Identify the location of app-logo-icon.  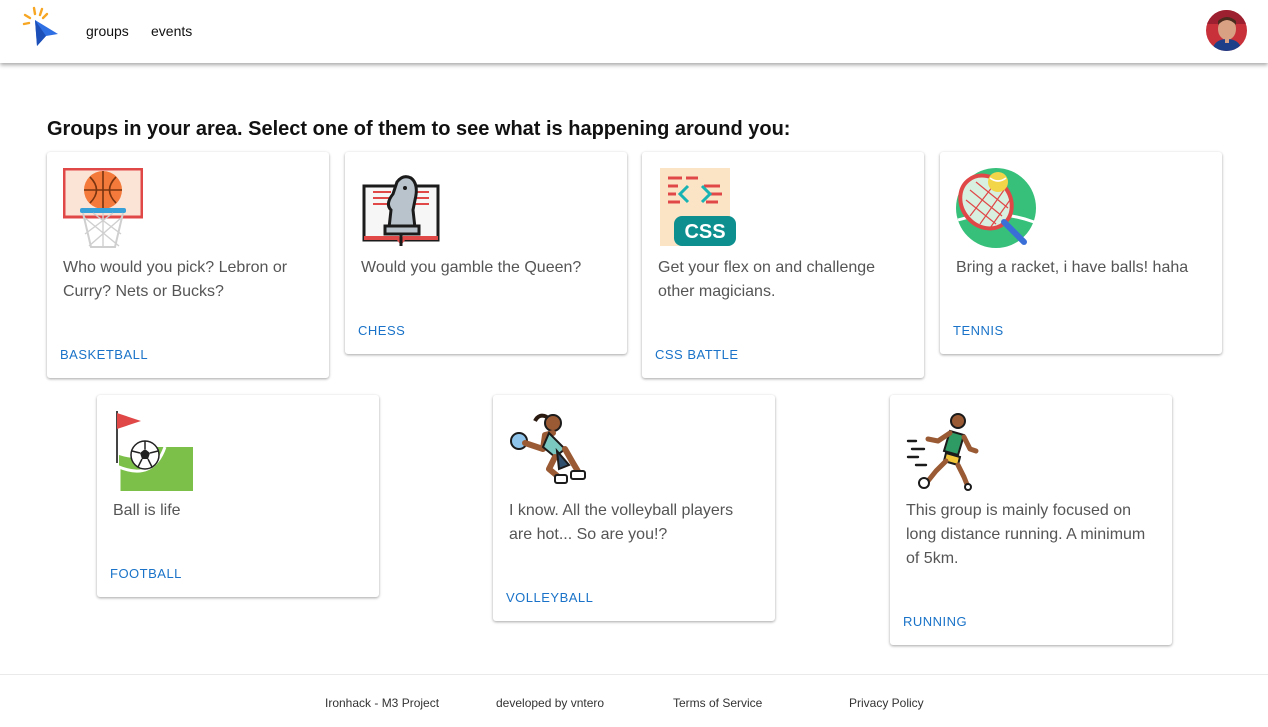
(42, 26).